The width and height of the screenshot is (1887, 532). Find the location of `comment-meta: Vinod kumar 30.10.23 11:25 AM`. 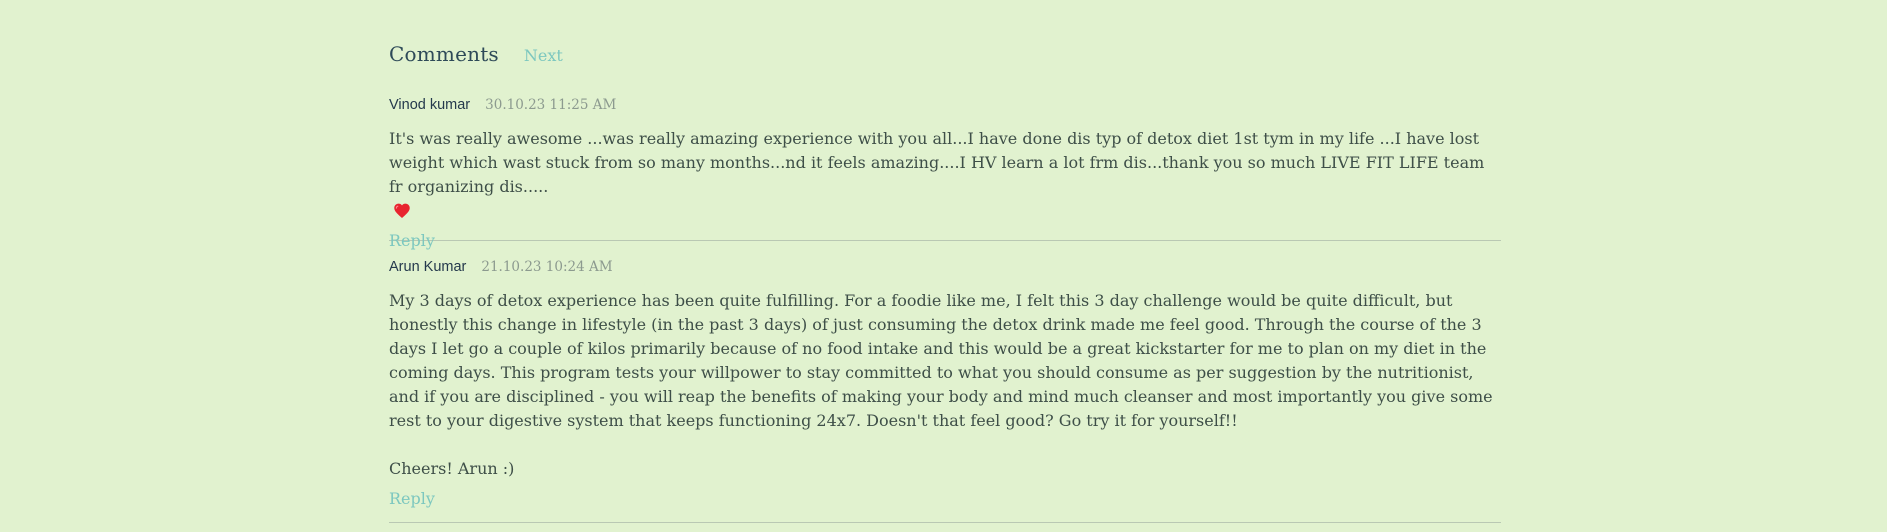

comment-meta: Vinod kumar 30.10.23 11:25 AM is located at coordinates (945, 108).